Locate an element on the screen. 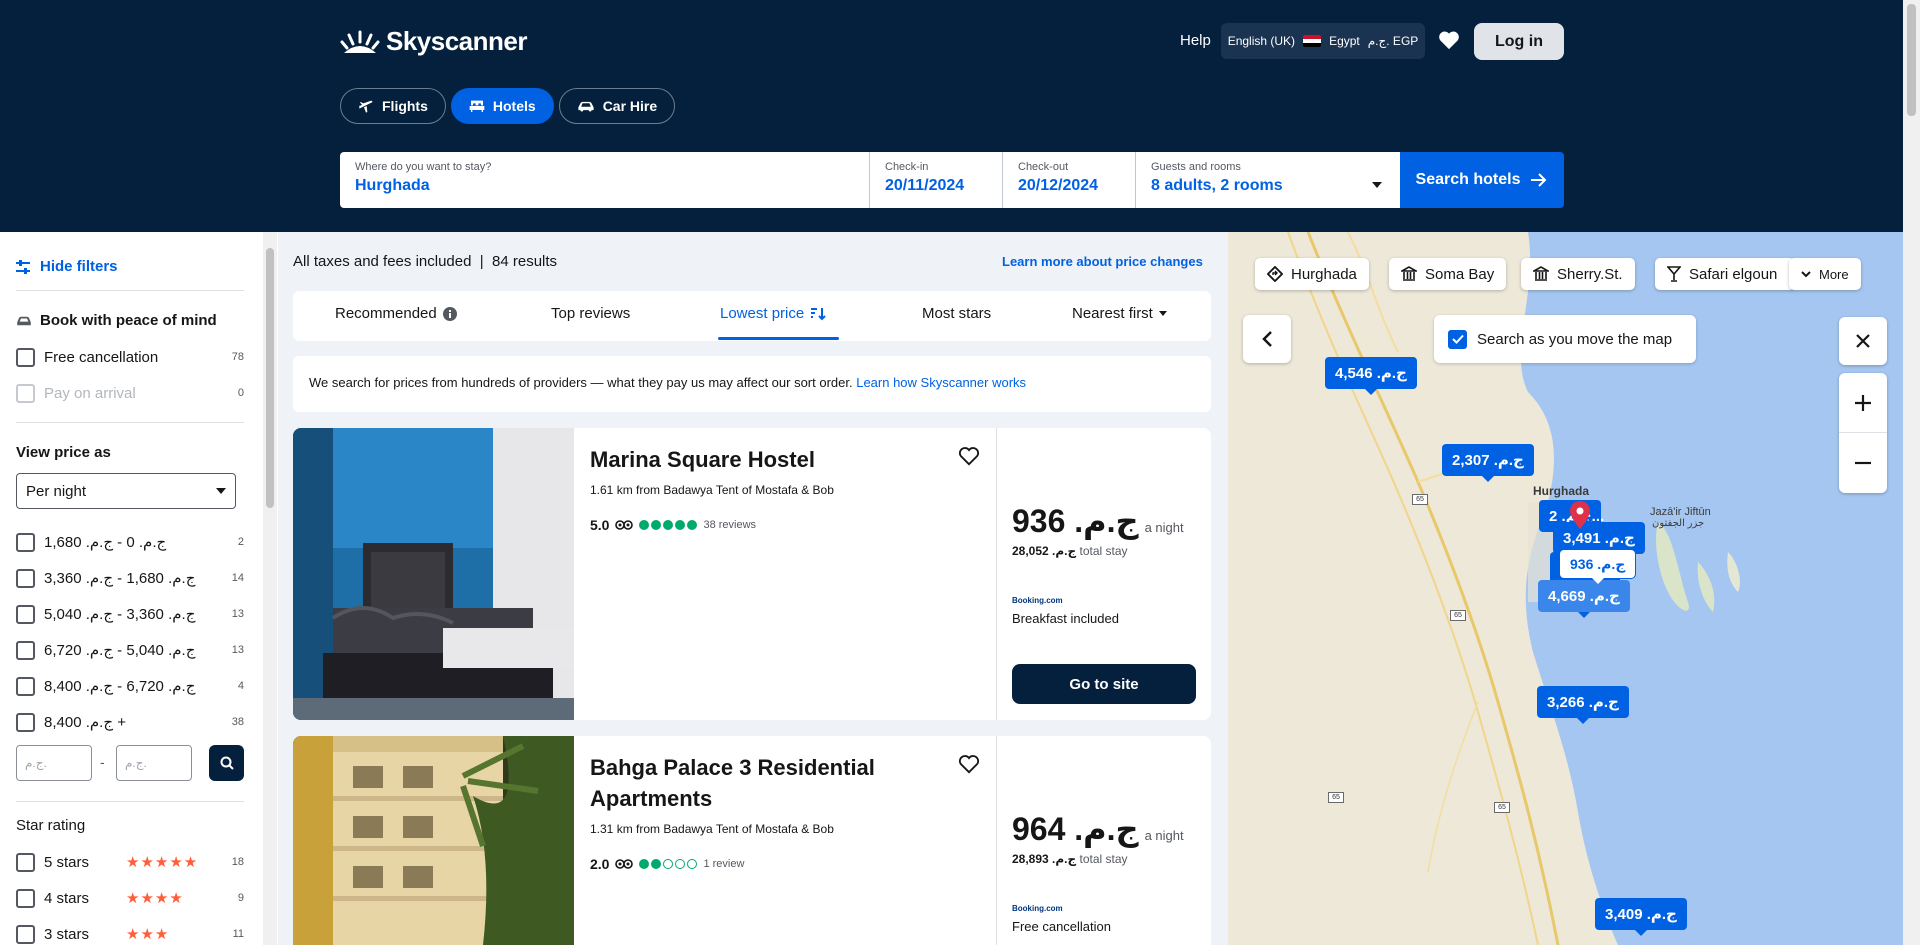 The width and height of the screenshot is (1920, 945). price-row: ج.م. 936 a night is located at coordinates (1104, 521).